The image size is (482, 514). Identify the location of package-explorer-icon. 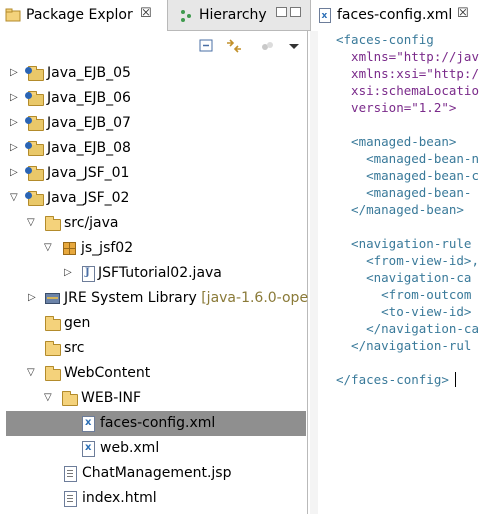
(13, 15).